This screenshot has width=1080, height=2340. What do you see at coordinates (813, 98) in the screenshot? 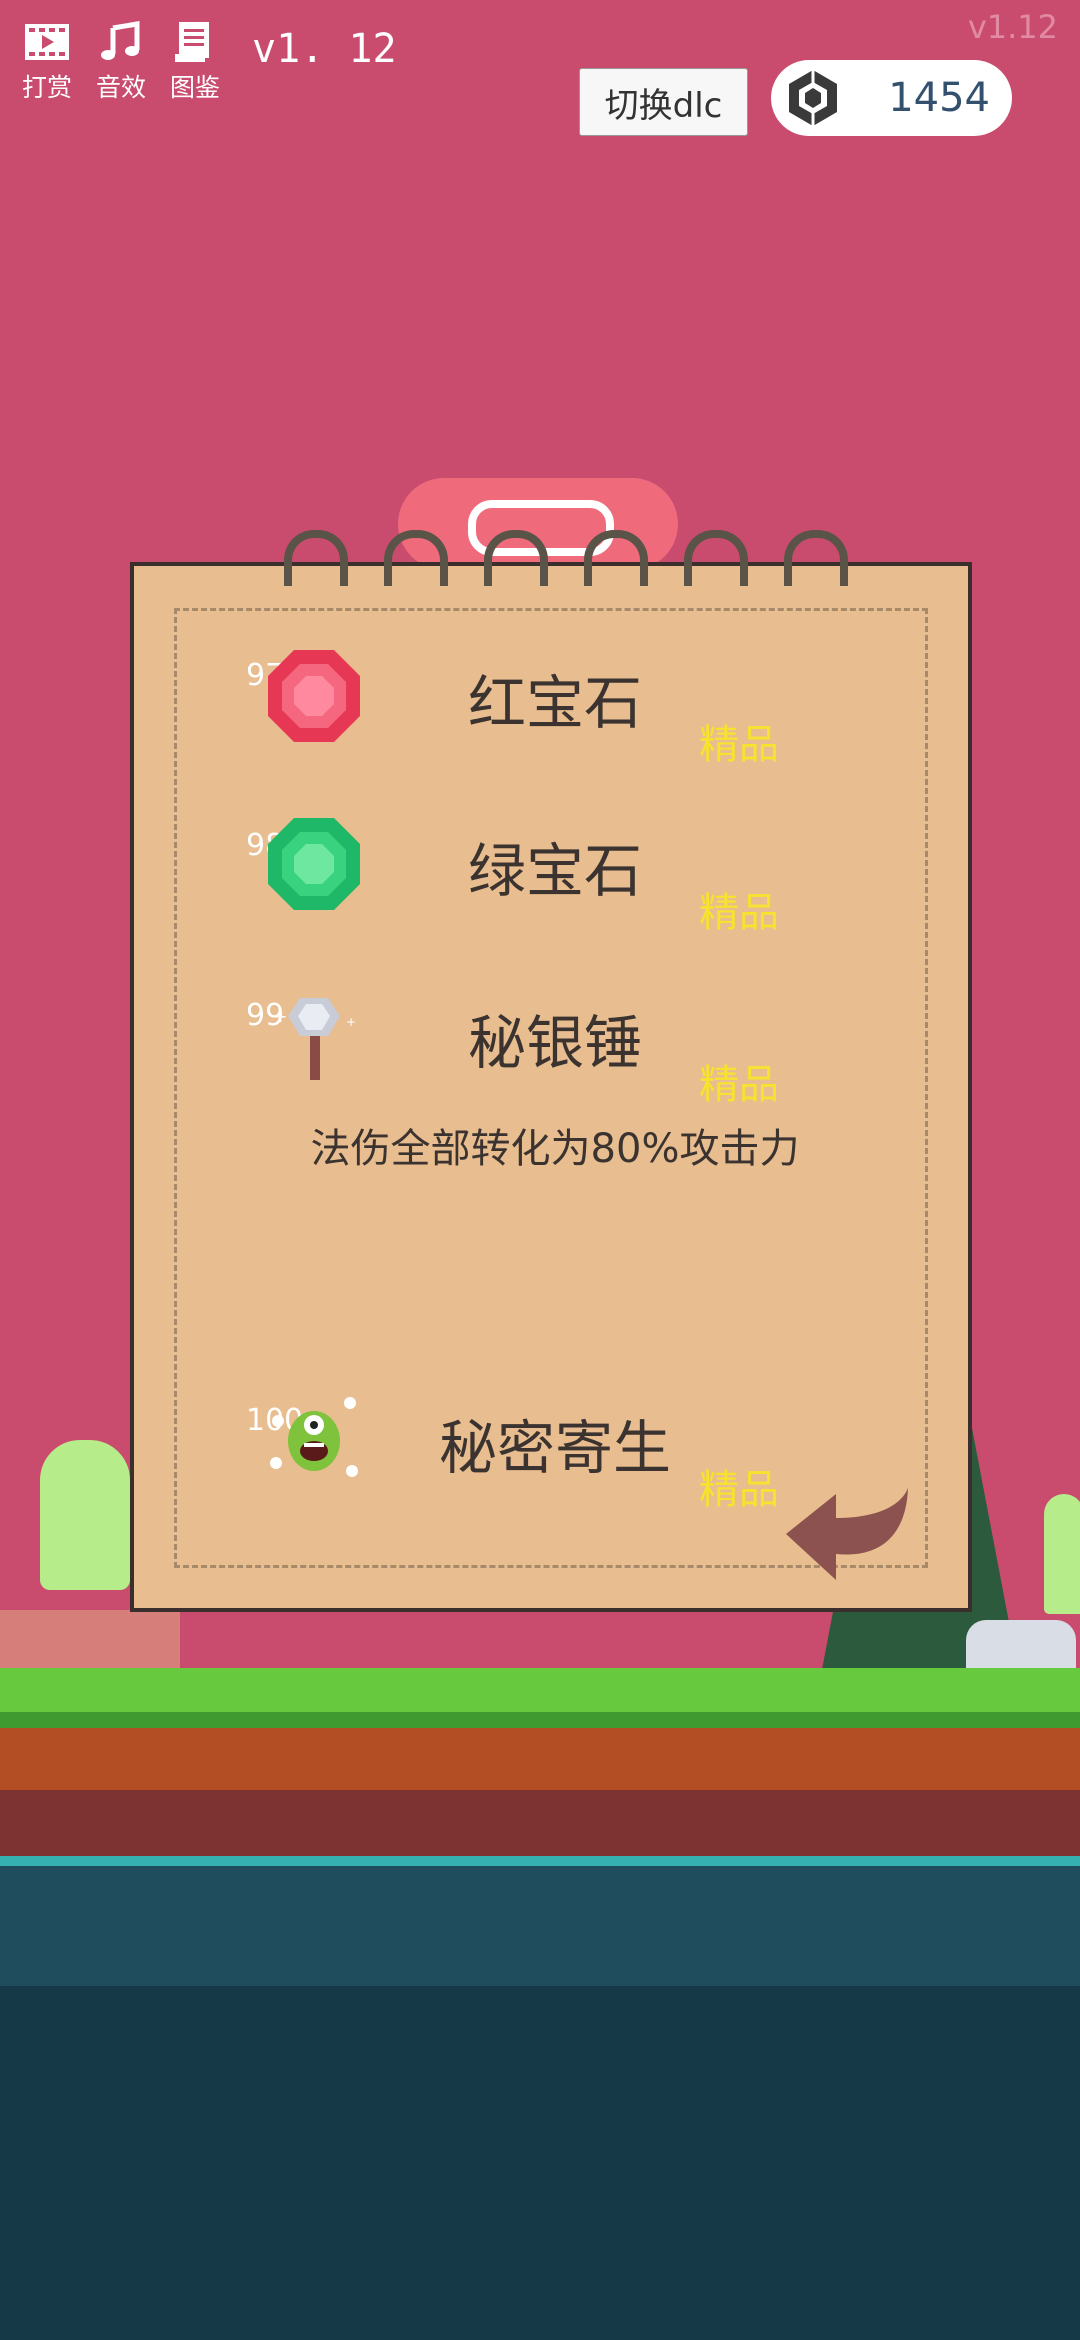
I see `hexagon-gem-icon` at bounding box center [813, 98].